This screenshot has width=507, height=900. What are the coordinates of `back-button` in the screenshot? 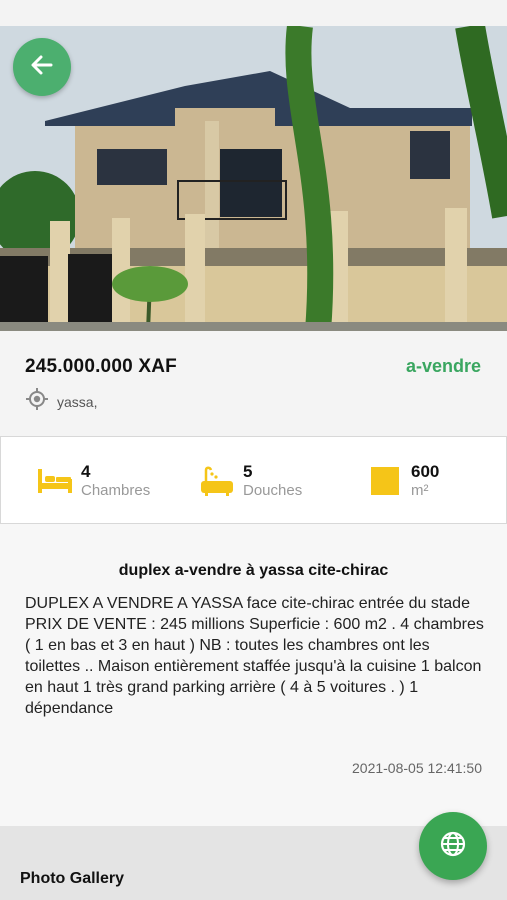 It's located at (42, 67).